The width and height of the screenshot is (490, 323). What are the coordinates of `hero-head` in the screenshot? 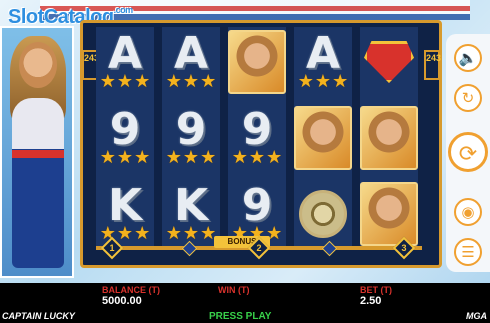 It's located at (38, 65).